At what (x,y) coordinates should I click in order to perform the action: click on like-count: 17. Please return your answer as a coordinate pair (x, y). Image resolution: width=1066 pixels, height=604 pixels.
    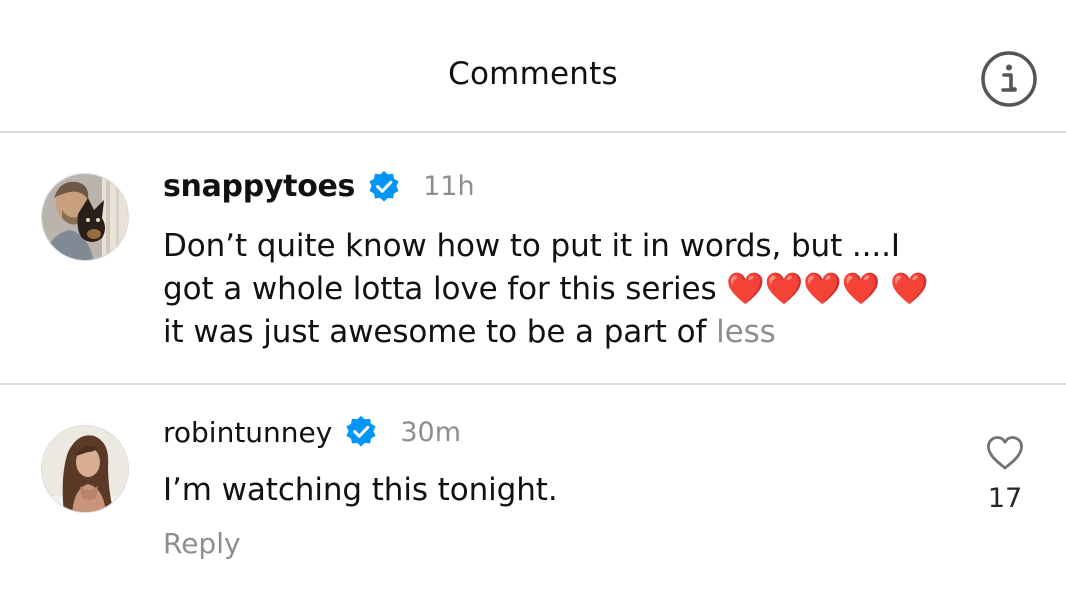
    Looking at the image, I should click on (1005, 498).